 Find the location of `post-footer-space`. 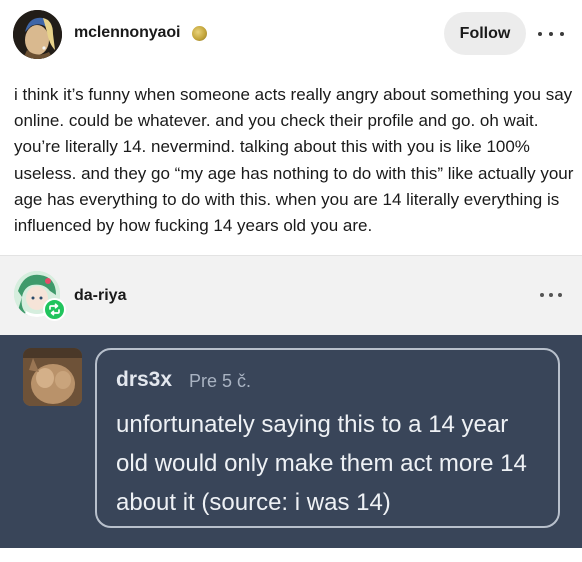

post-footer-space is located at coordinates (291, 555).